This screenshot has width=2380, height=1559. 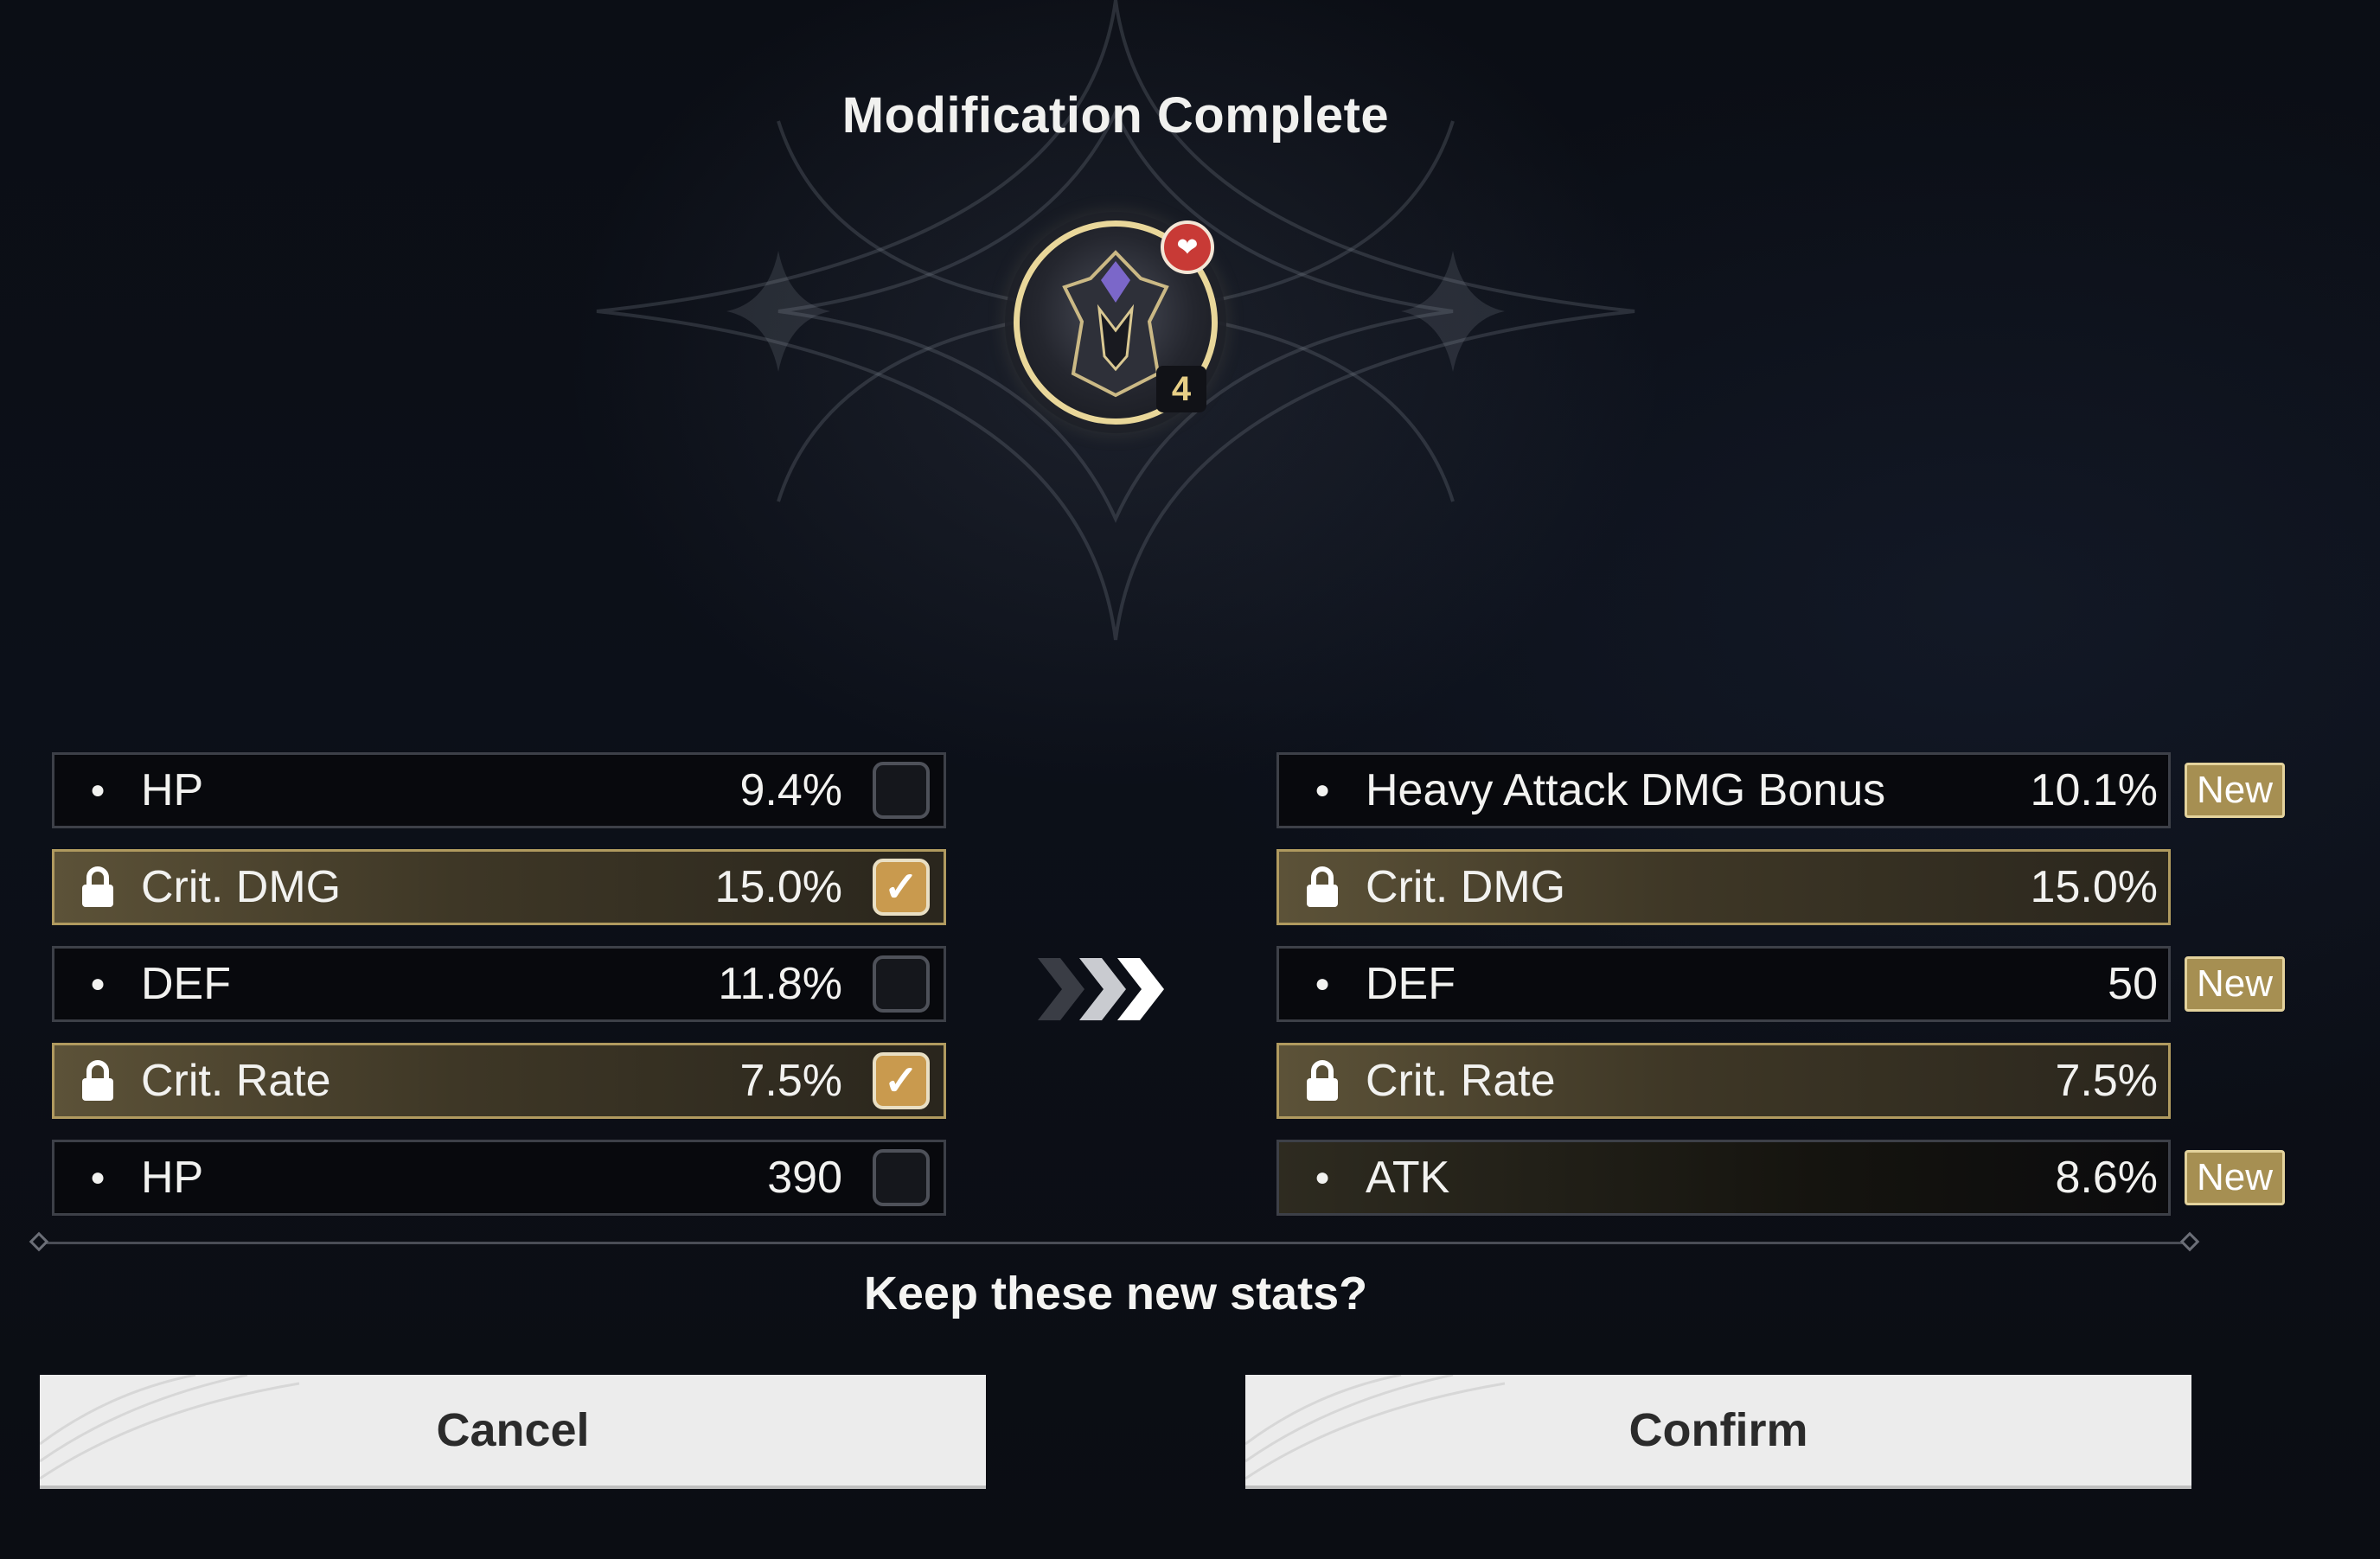 I want to click on new-stat-row: ● Heavy Attack DMG Bonus 10.1%, so click(x=1723, y=790).